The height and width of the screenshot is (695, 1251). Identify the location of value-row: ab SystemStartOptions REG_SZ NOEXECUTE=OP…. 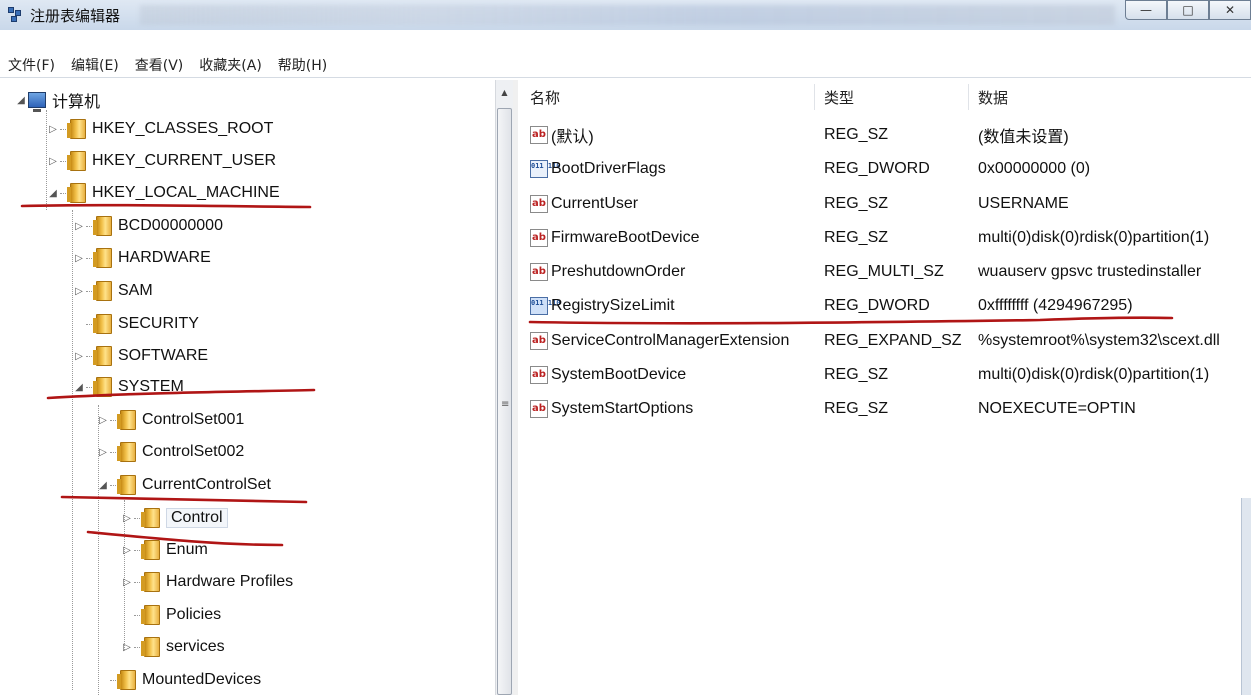
(884, 409).